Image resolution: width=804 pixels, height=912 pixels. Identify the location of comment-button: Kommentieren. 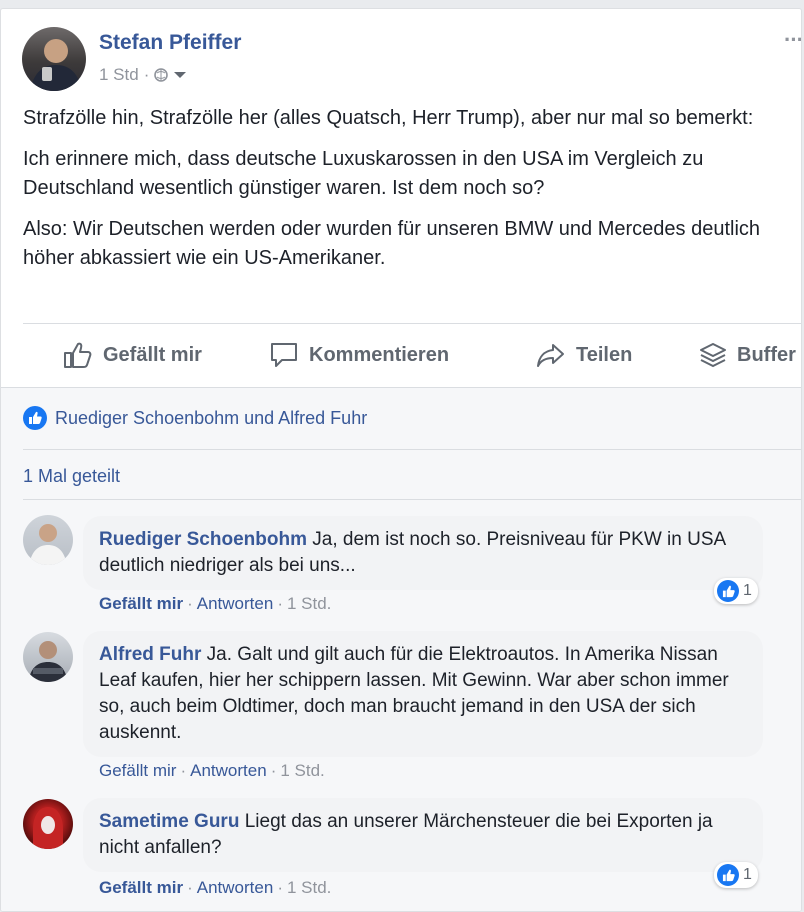
(359, 355).